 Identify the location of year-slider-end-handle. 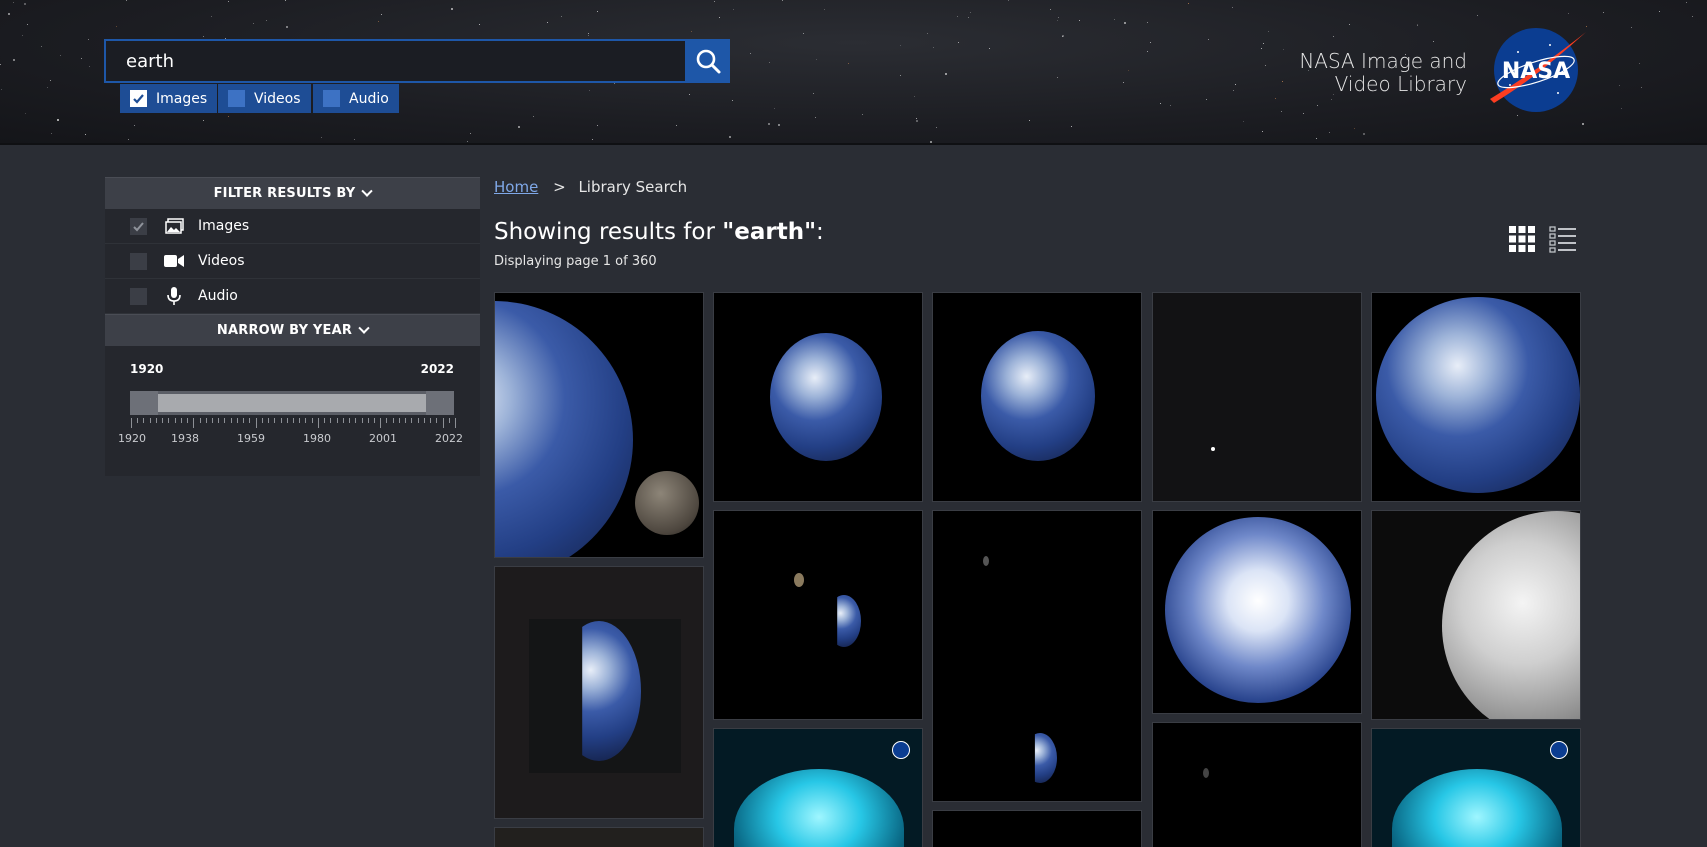
(440, 403).